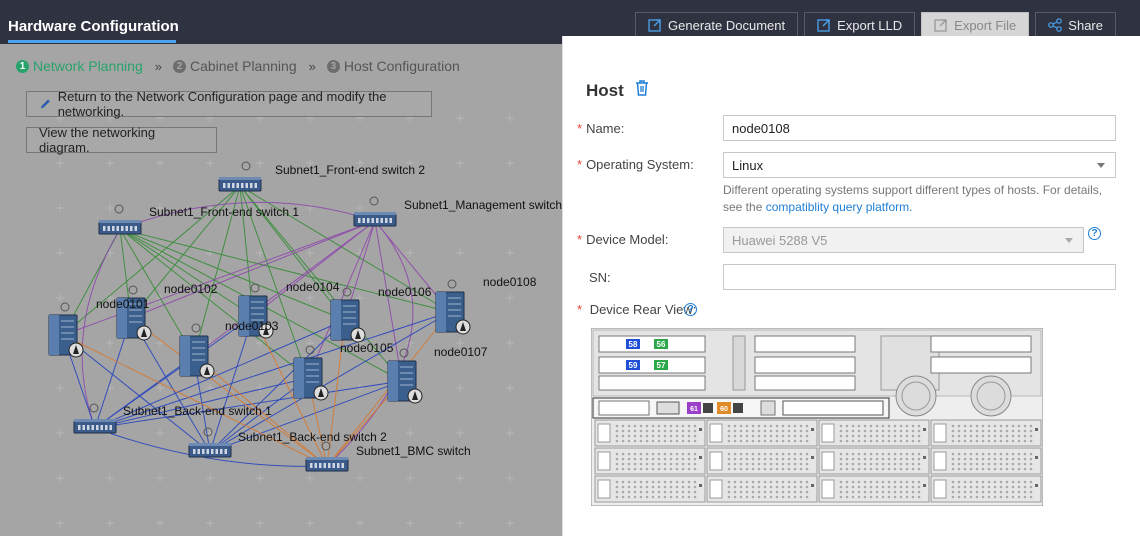 The image size is (1140, 536). What do you see at coordinates (633, 344) in the screenshot?
I see `port-58: 58` at bounding box center [633, 344].